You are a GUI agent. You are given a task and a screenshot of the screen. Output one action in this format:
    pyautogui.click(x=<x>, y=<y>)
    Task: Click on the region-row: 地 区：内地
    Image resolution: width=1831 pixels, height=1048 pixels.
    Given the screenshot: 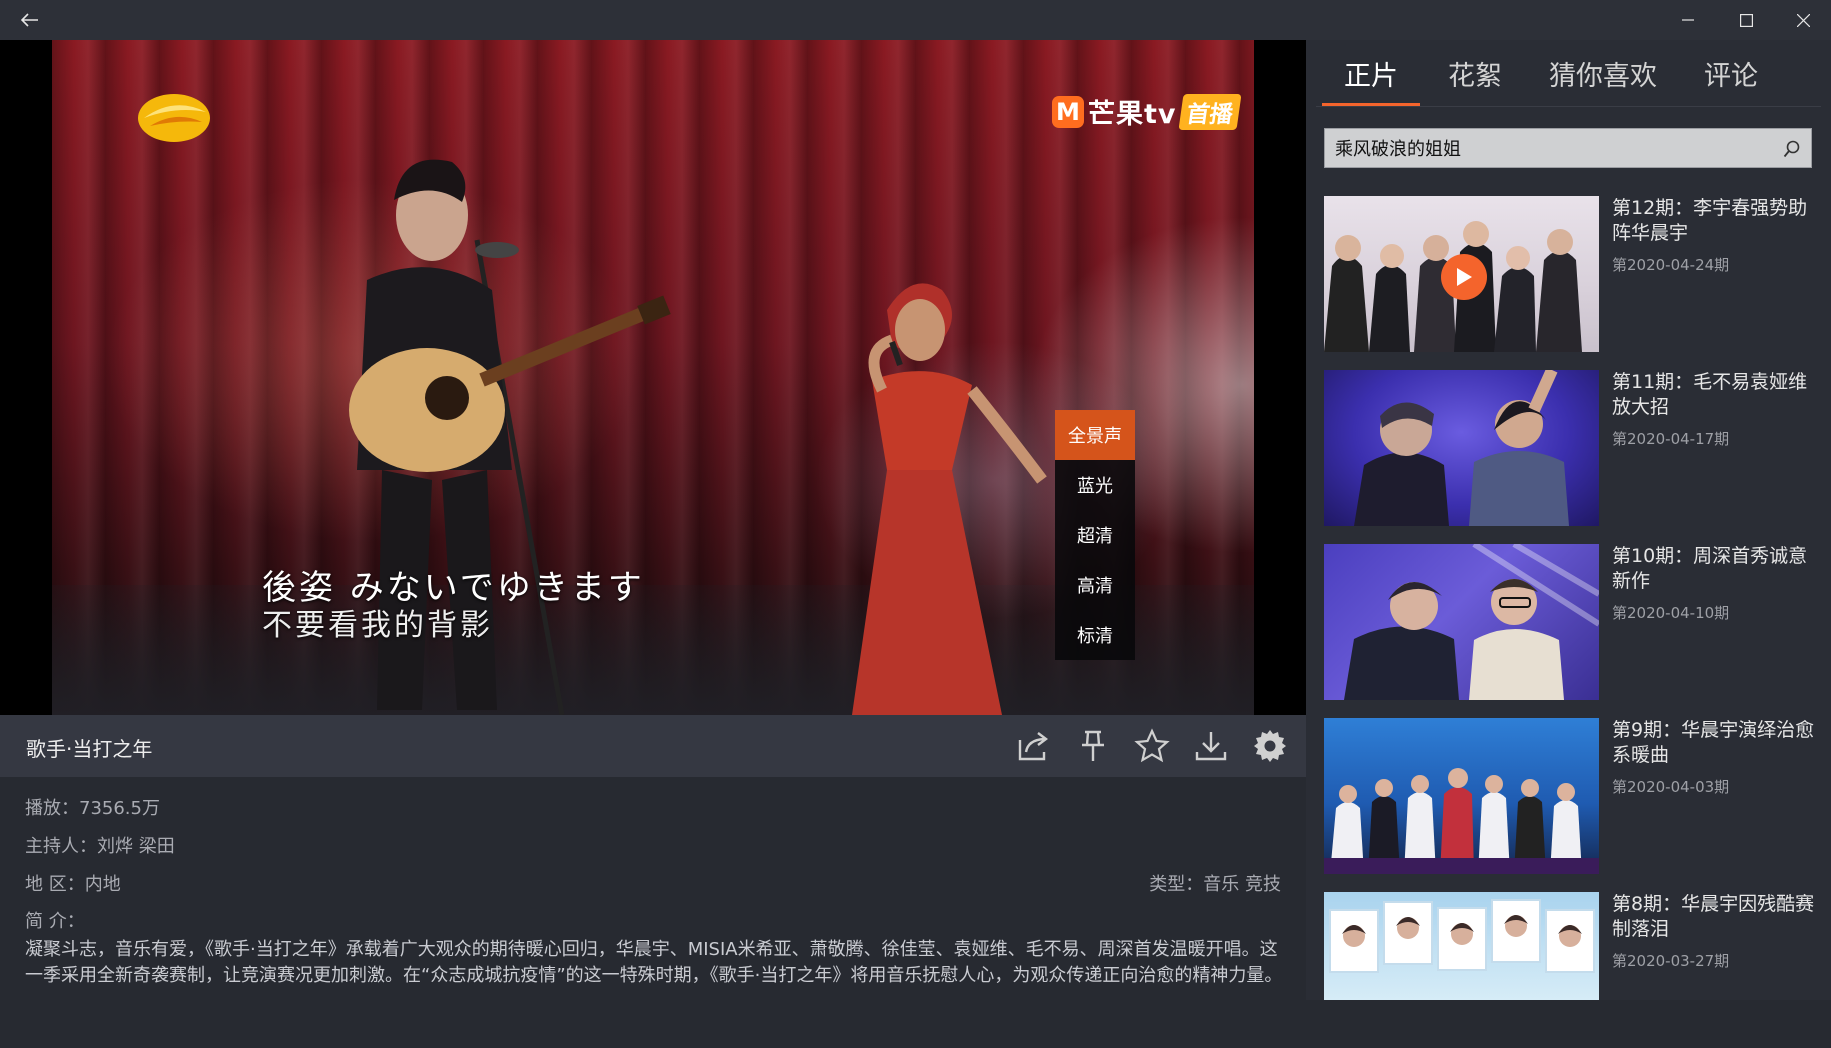 What is the action you would take?
    pyautogui.click(x=73, y=883)
    